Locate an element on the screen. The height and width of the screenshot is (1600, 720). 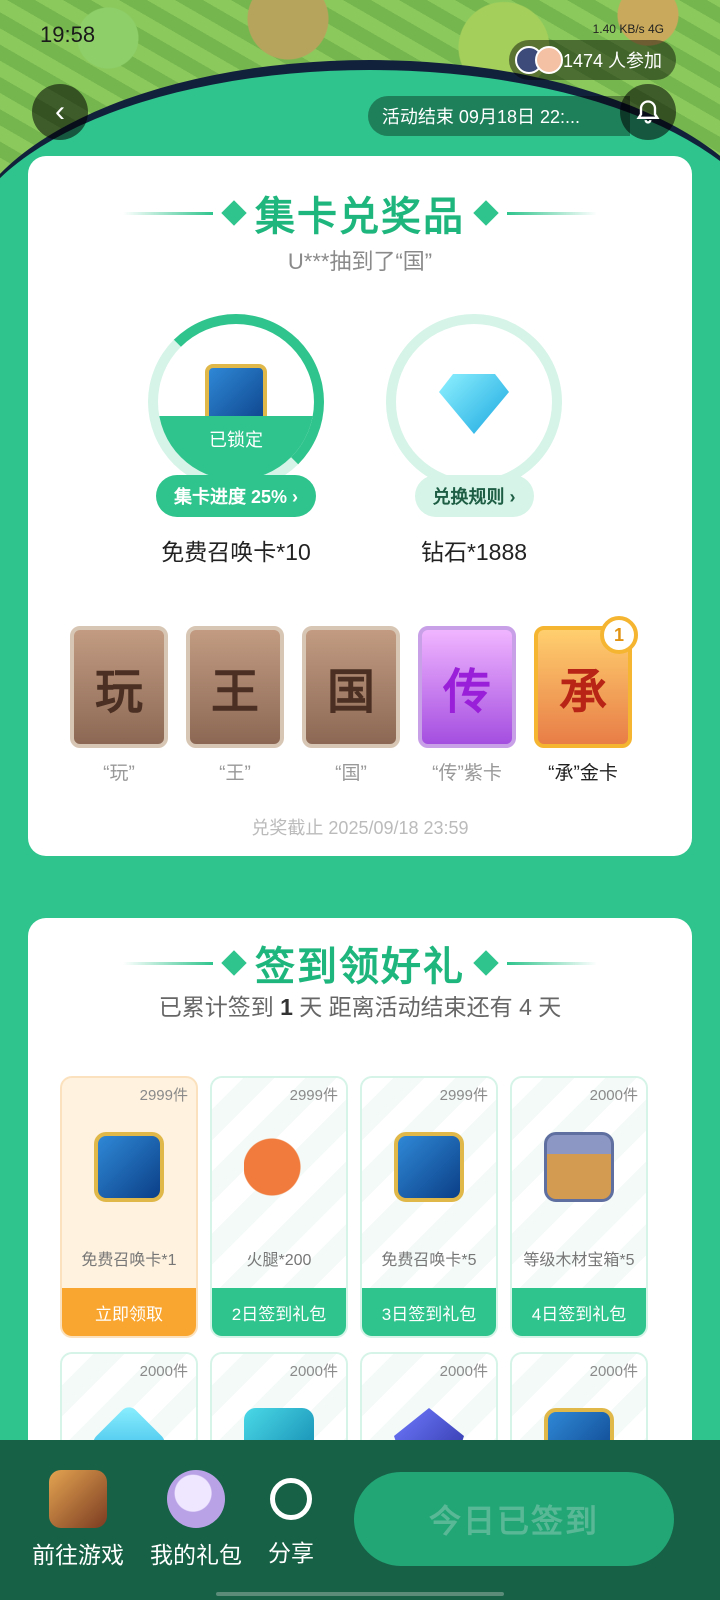
reward-name: 等级木材宝箱*5 is located at coordinates (579, 1260).